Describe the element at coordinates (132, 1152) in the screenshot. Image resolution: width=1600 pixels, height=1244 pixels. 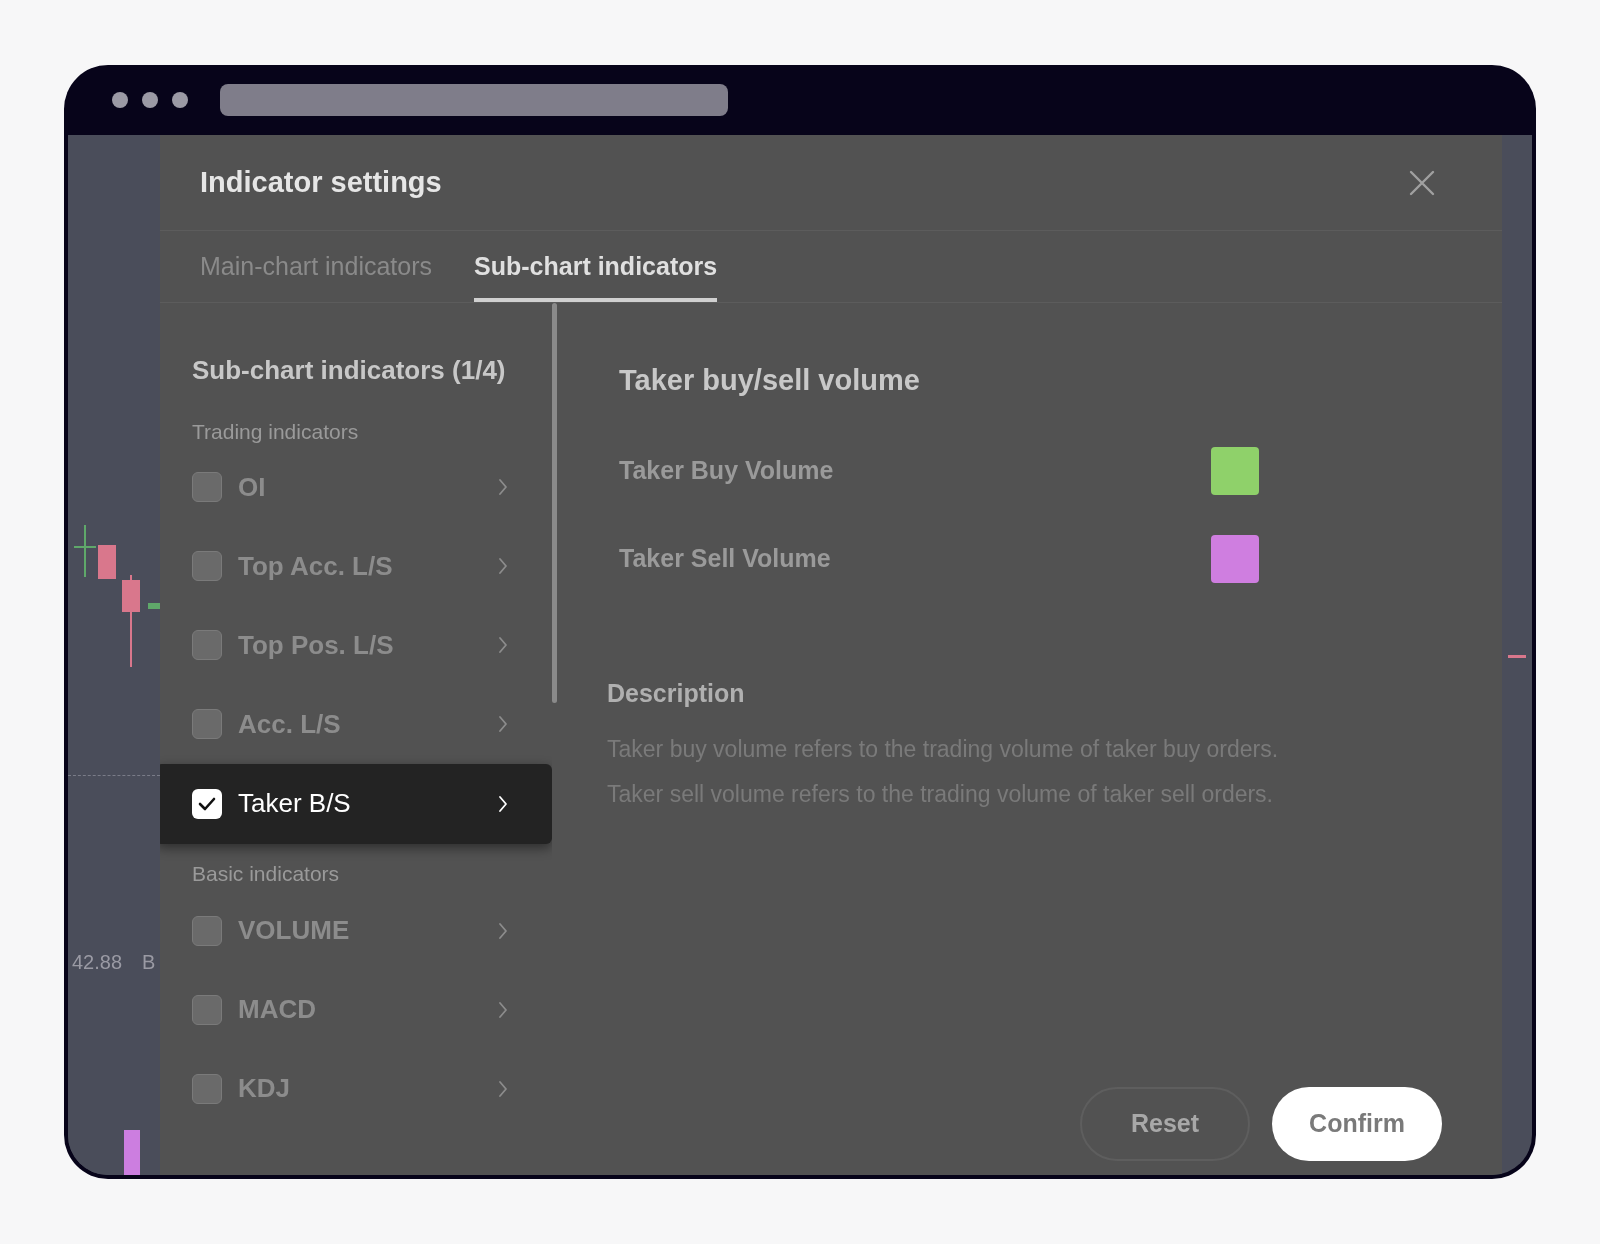
I see `volume-bar` at that location.